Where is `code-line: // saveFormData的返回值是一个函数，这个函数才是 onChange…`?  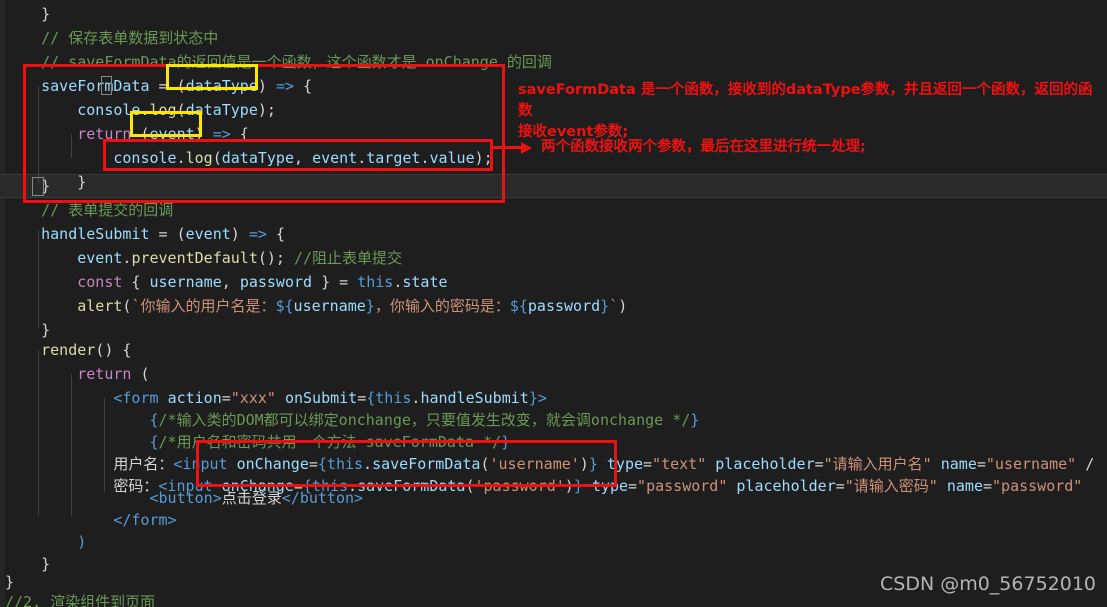
code-line: // saveFormData的返回值是一个函数，这个函数才是 onChange… is located at coordinates (278, 62).